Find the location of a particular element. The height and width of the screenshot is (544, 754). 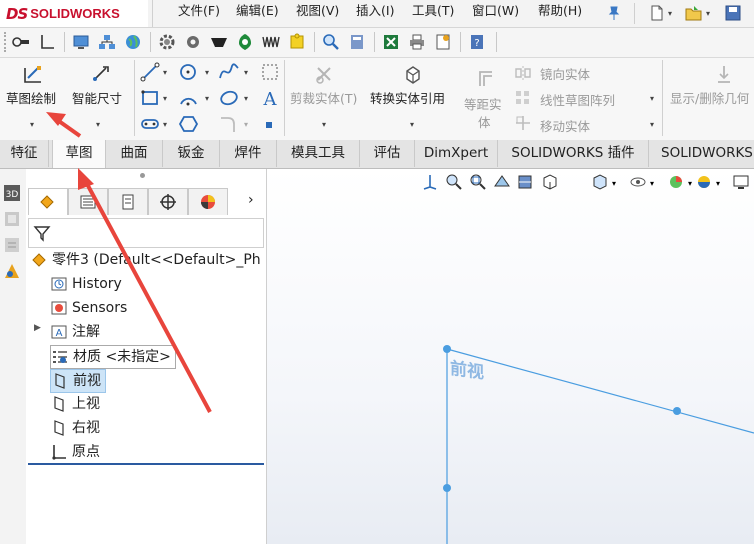

tab-display-manager is located at coordinates (208, 201).